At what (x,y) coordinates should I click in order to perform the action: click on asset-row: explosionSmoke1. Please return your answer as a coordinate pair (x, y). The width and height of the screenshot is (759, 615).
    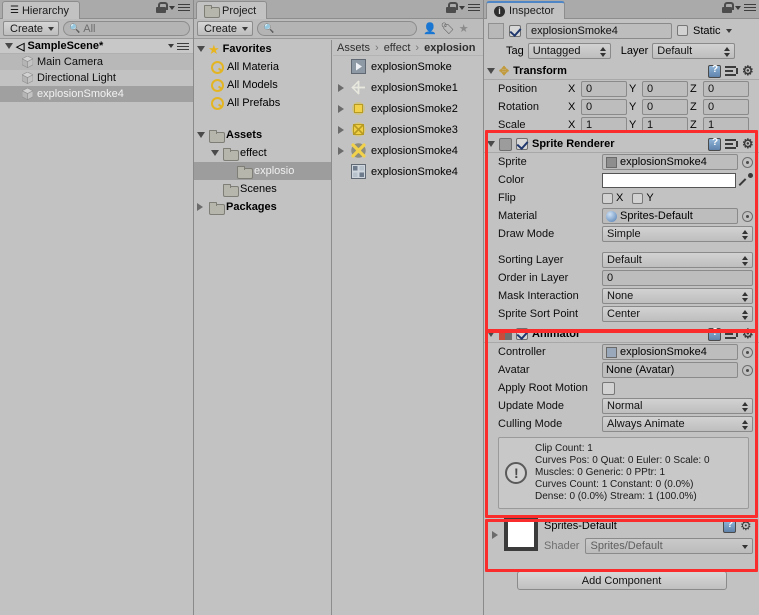
    Looking at the image, I should click on (408, 87).